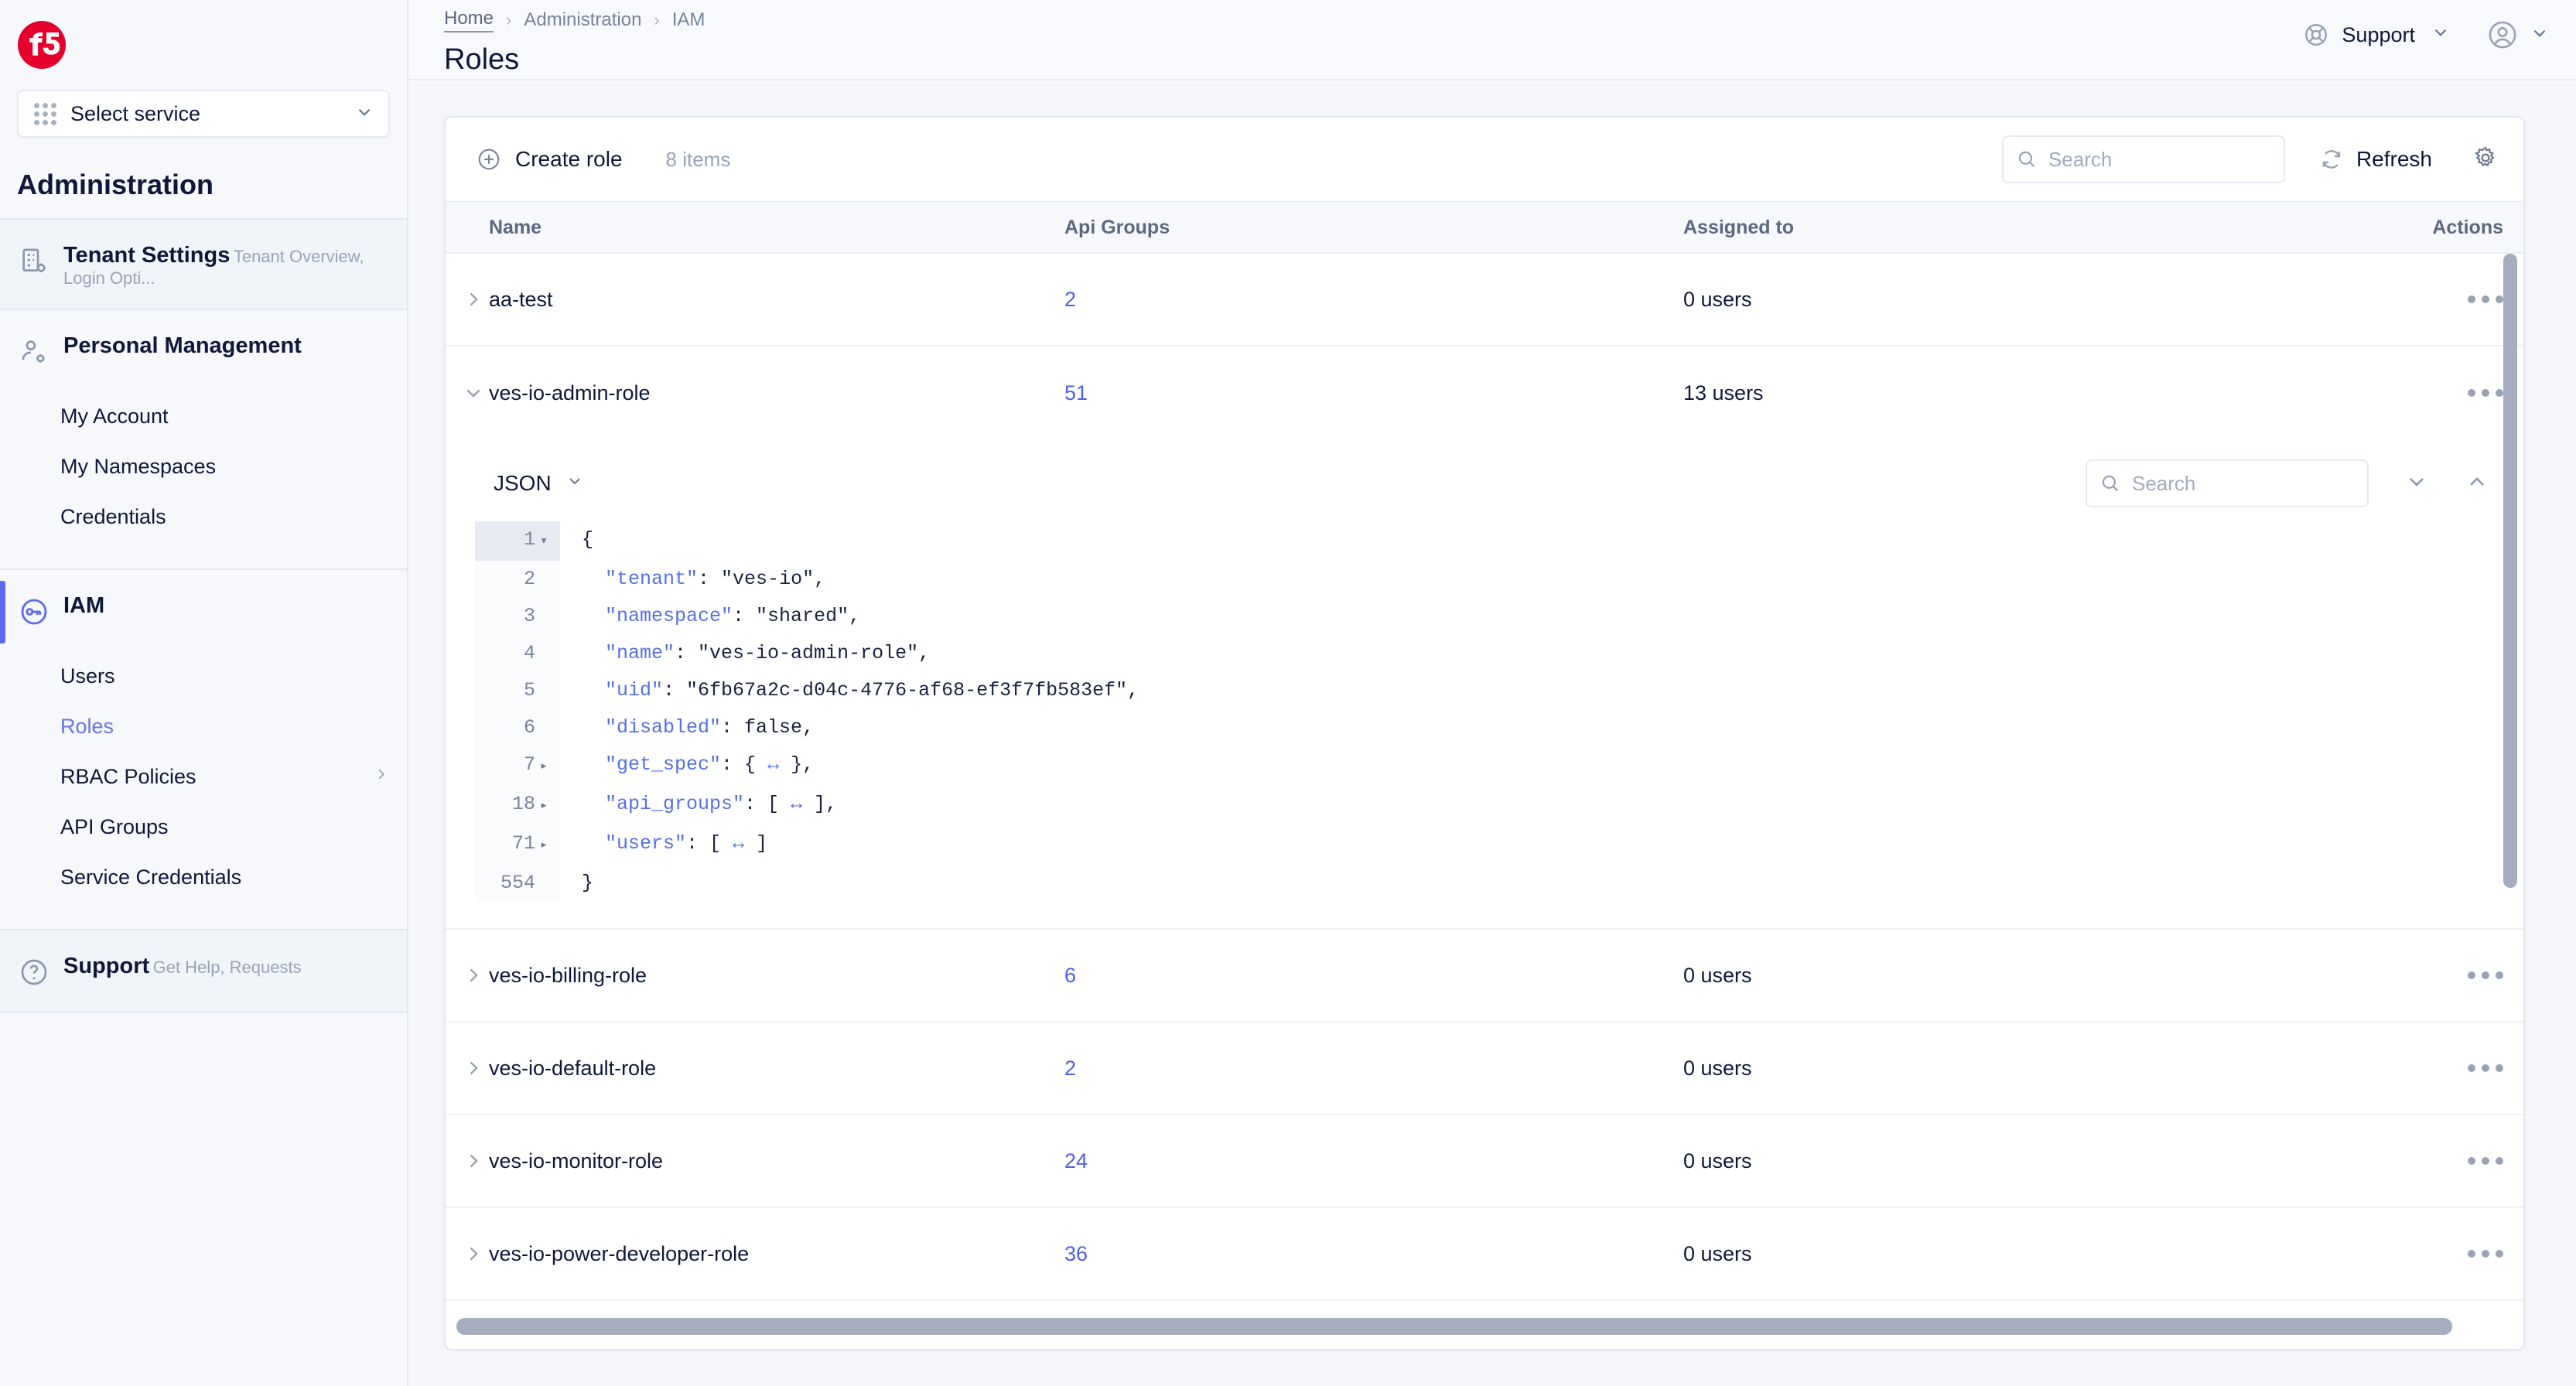 The height and width of the screenshot is (1386, 2576). I want to click on lifebuoy-icon, so click(2316, 35).